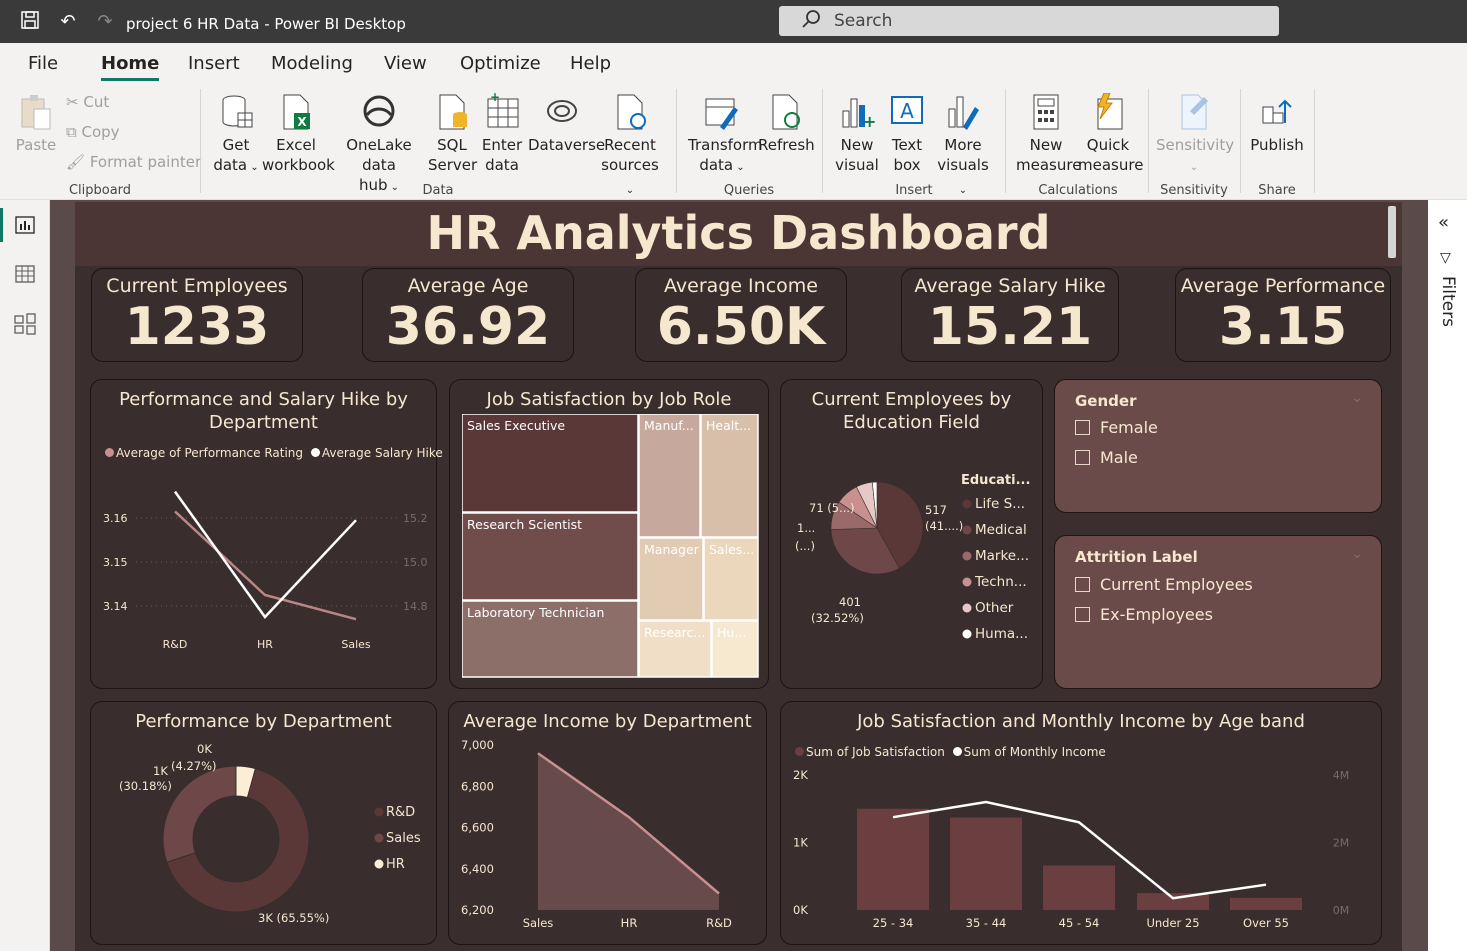  I want to click on scissors-icon: ✂, so click(72, 102).